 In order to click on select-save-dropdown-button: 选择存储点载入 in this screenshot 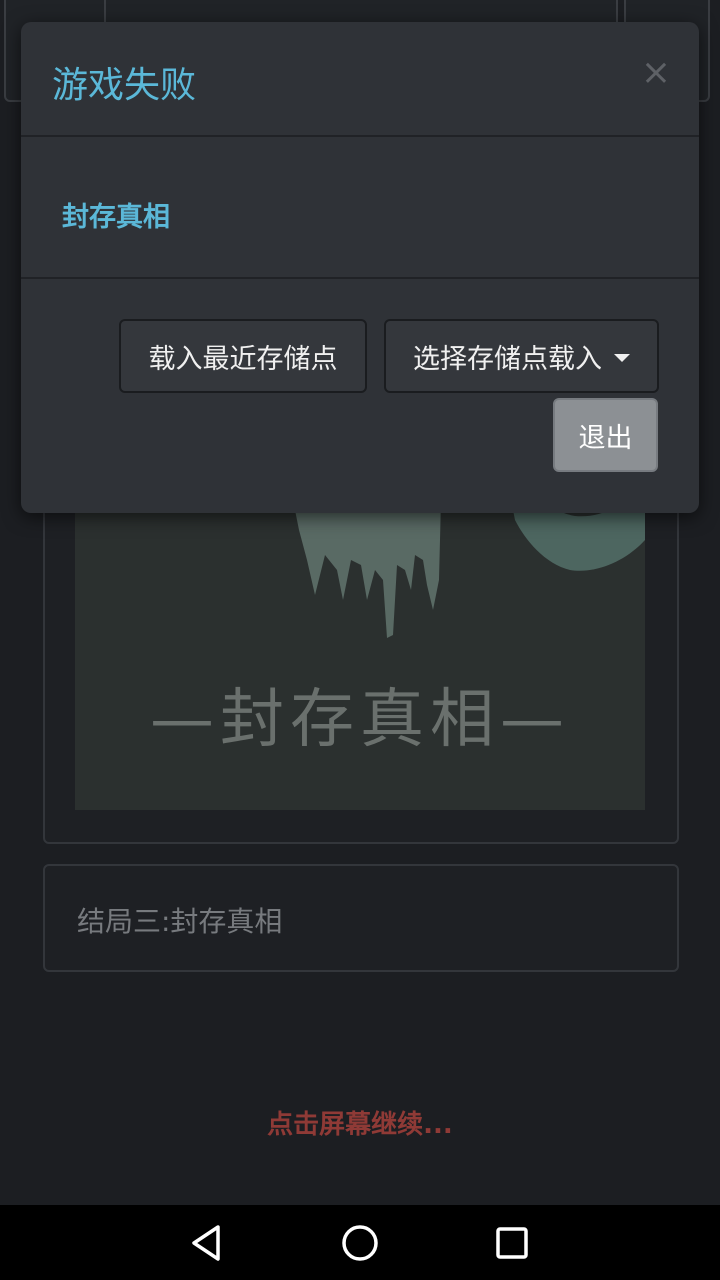, I will do `click(521, 356)`.